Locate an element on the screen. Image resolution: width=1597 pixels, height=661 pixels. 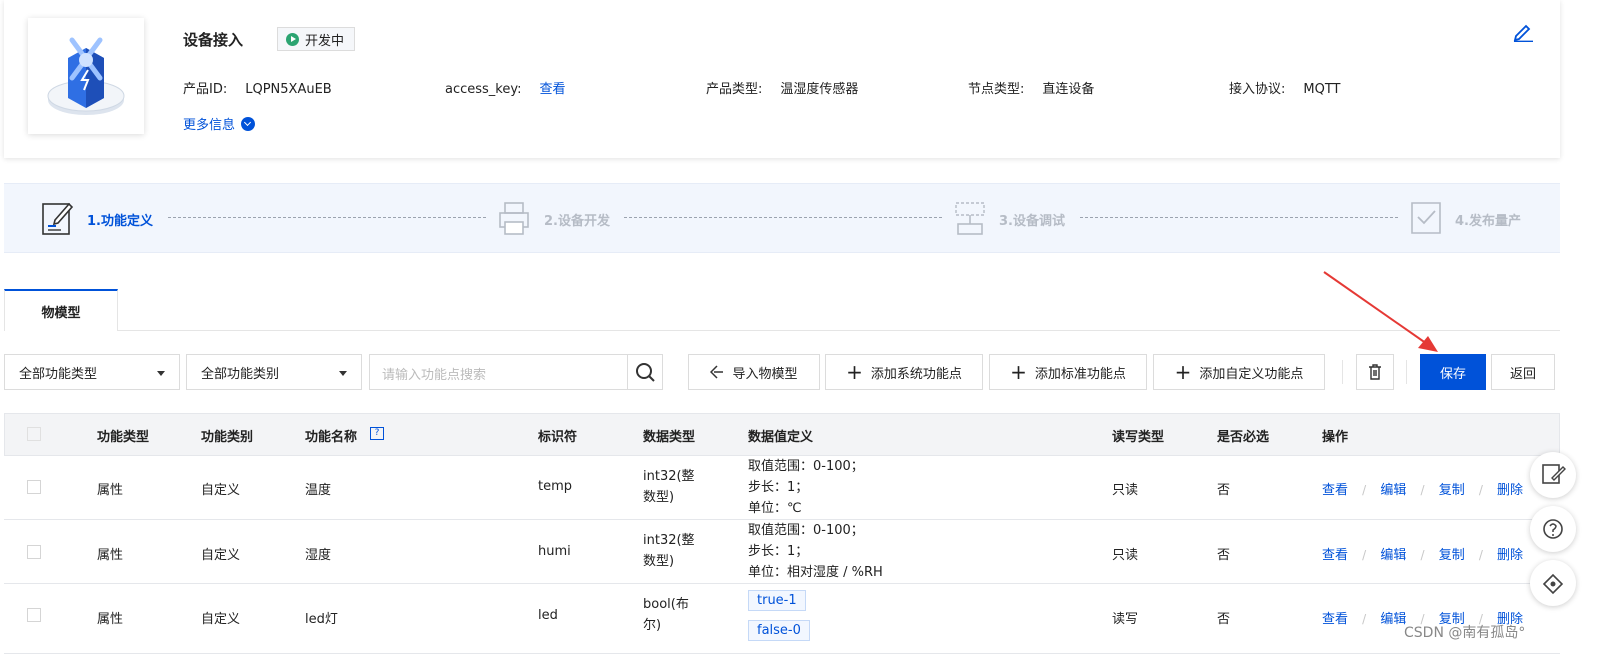
printer-icon is located at coordinates (514, 218).